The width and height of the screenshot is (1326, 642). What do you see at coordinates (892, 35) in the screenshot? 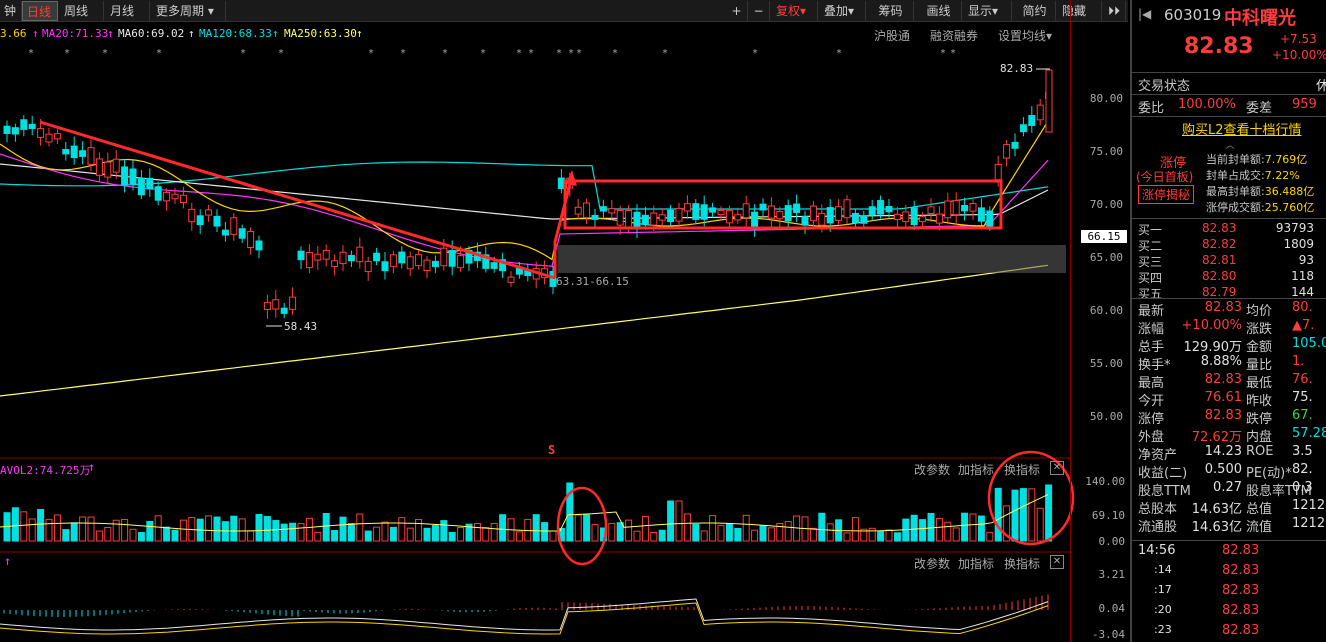
I see `hk-connect-link: 沪股通` at bounding box center [892, 35].